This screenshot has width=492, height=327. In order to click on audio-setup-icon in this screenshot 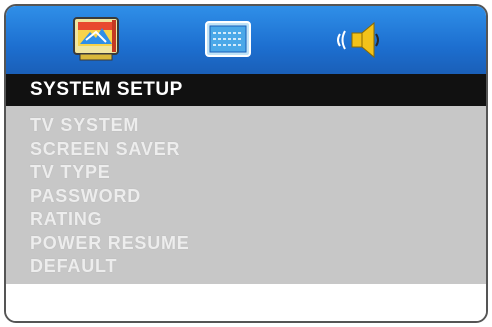, I will do `click(358, 40)`.